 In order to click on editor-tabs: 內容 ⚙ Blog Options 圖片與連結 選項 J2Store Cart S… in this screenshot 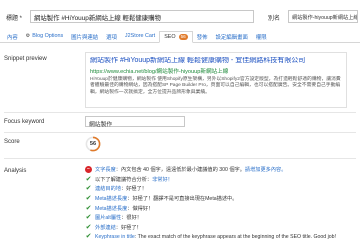, I will do `click(180, 37)`.